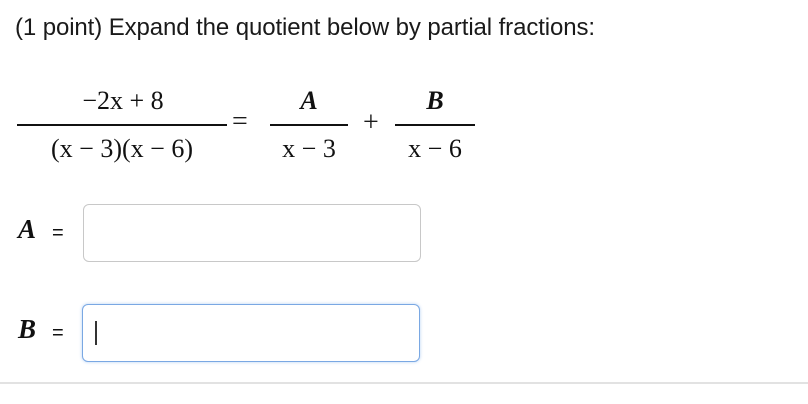 The image size is (808, 404). What do you see at coordinates (122, 125) in the screenshot?
I see `lhs-fraction-bar` at bounding box center [122, 125].